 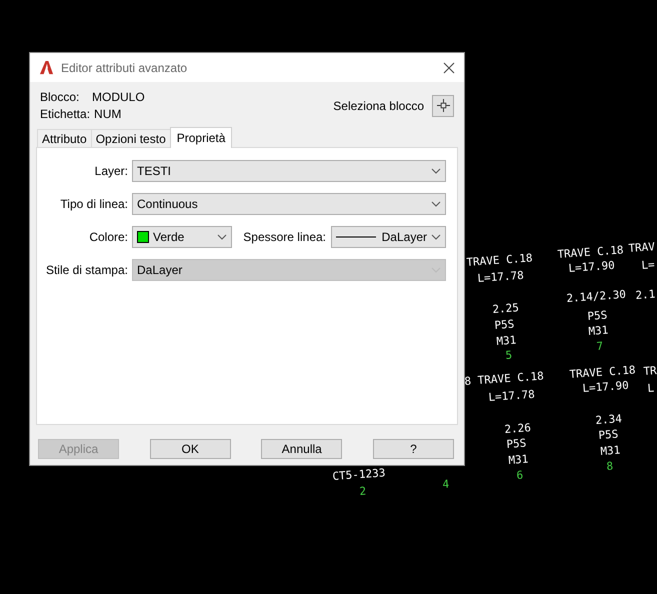 I want to click on select-block-label: Seleziona blocco, so click(x=378, y=105).